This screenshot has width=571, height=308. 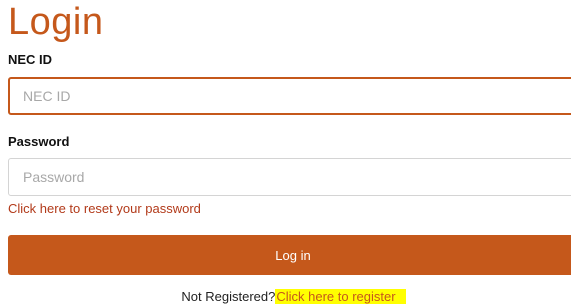 What do you see at coordinates (228, 296) in the screenshot?
I see `not-registered-text: Not Registered?` at bounding box center [228, 296].